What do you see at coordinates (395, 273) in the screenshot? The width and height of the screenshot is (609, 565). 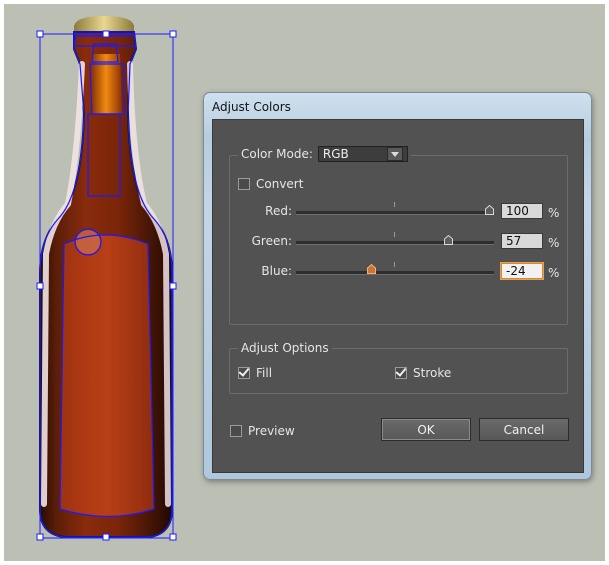 I see `blue-slider-track` at bounding box center [395, 273].